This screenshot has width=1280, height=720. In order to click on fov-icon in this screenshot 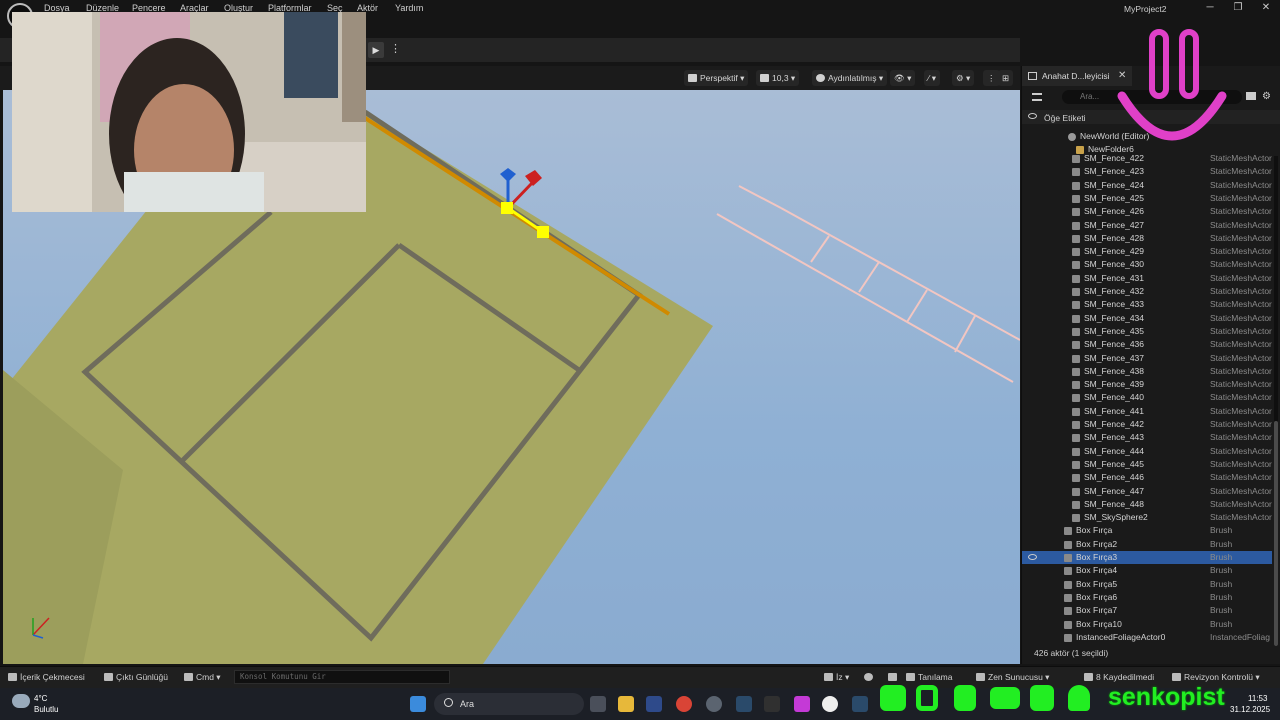, I will do `click(764, 78)`.